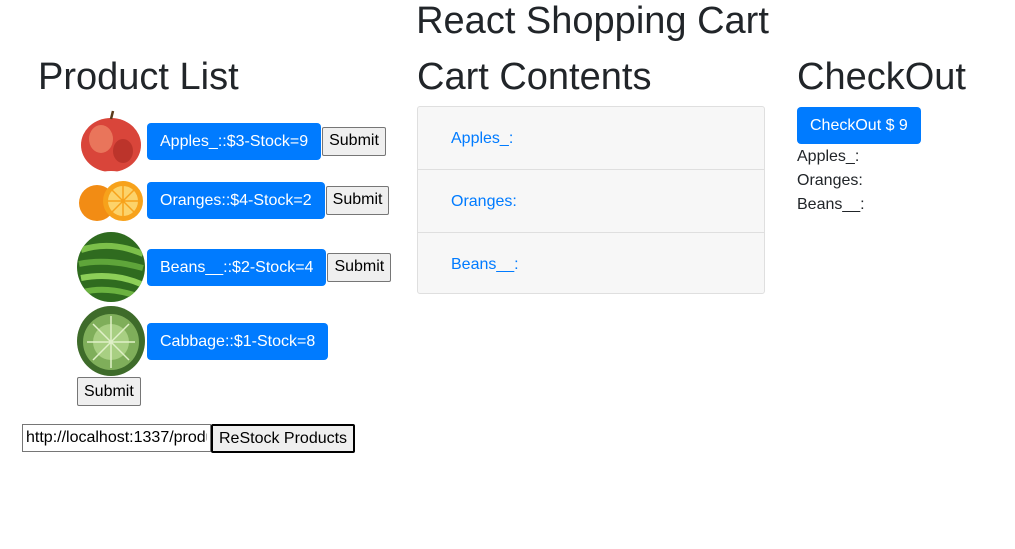  I want to click on orange-icon, so click(111, 200).